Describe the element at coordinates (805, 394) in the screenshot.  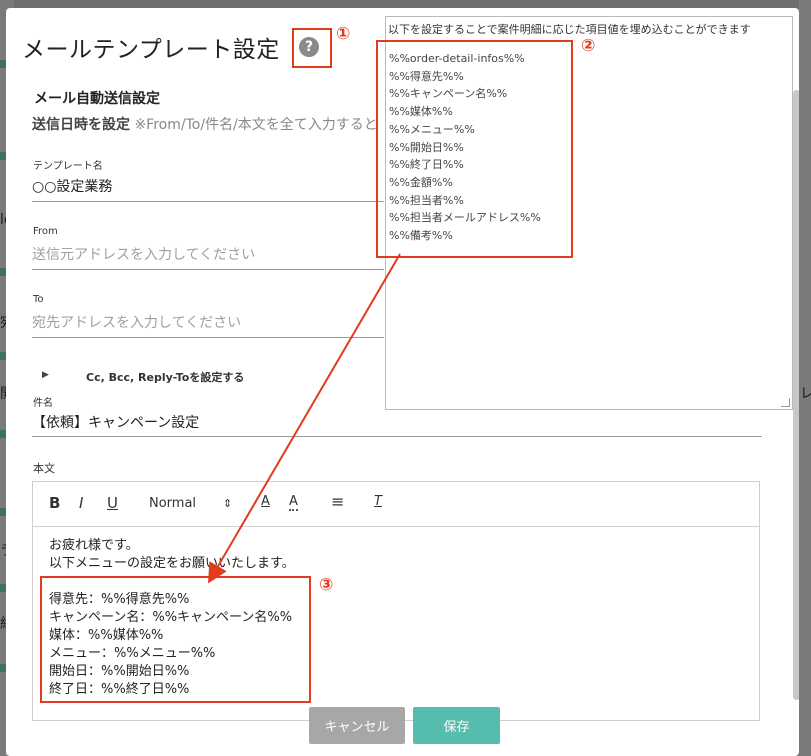
I see `background-text: レ` at that location.